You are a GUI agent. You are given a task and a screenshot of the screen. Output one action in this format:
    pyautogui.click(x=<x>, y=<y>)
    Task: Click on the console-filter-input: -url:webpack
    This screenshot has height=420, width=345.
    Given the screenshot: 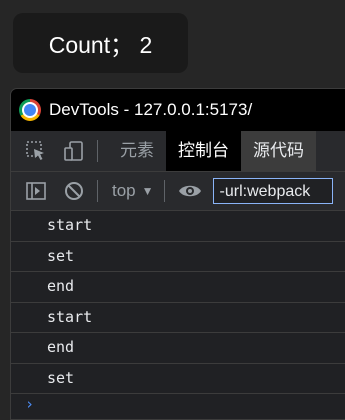 What is the action you would take?
    pyautogui.click(x=272, y=191)
    